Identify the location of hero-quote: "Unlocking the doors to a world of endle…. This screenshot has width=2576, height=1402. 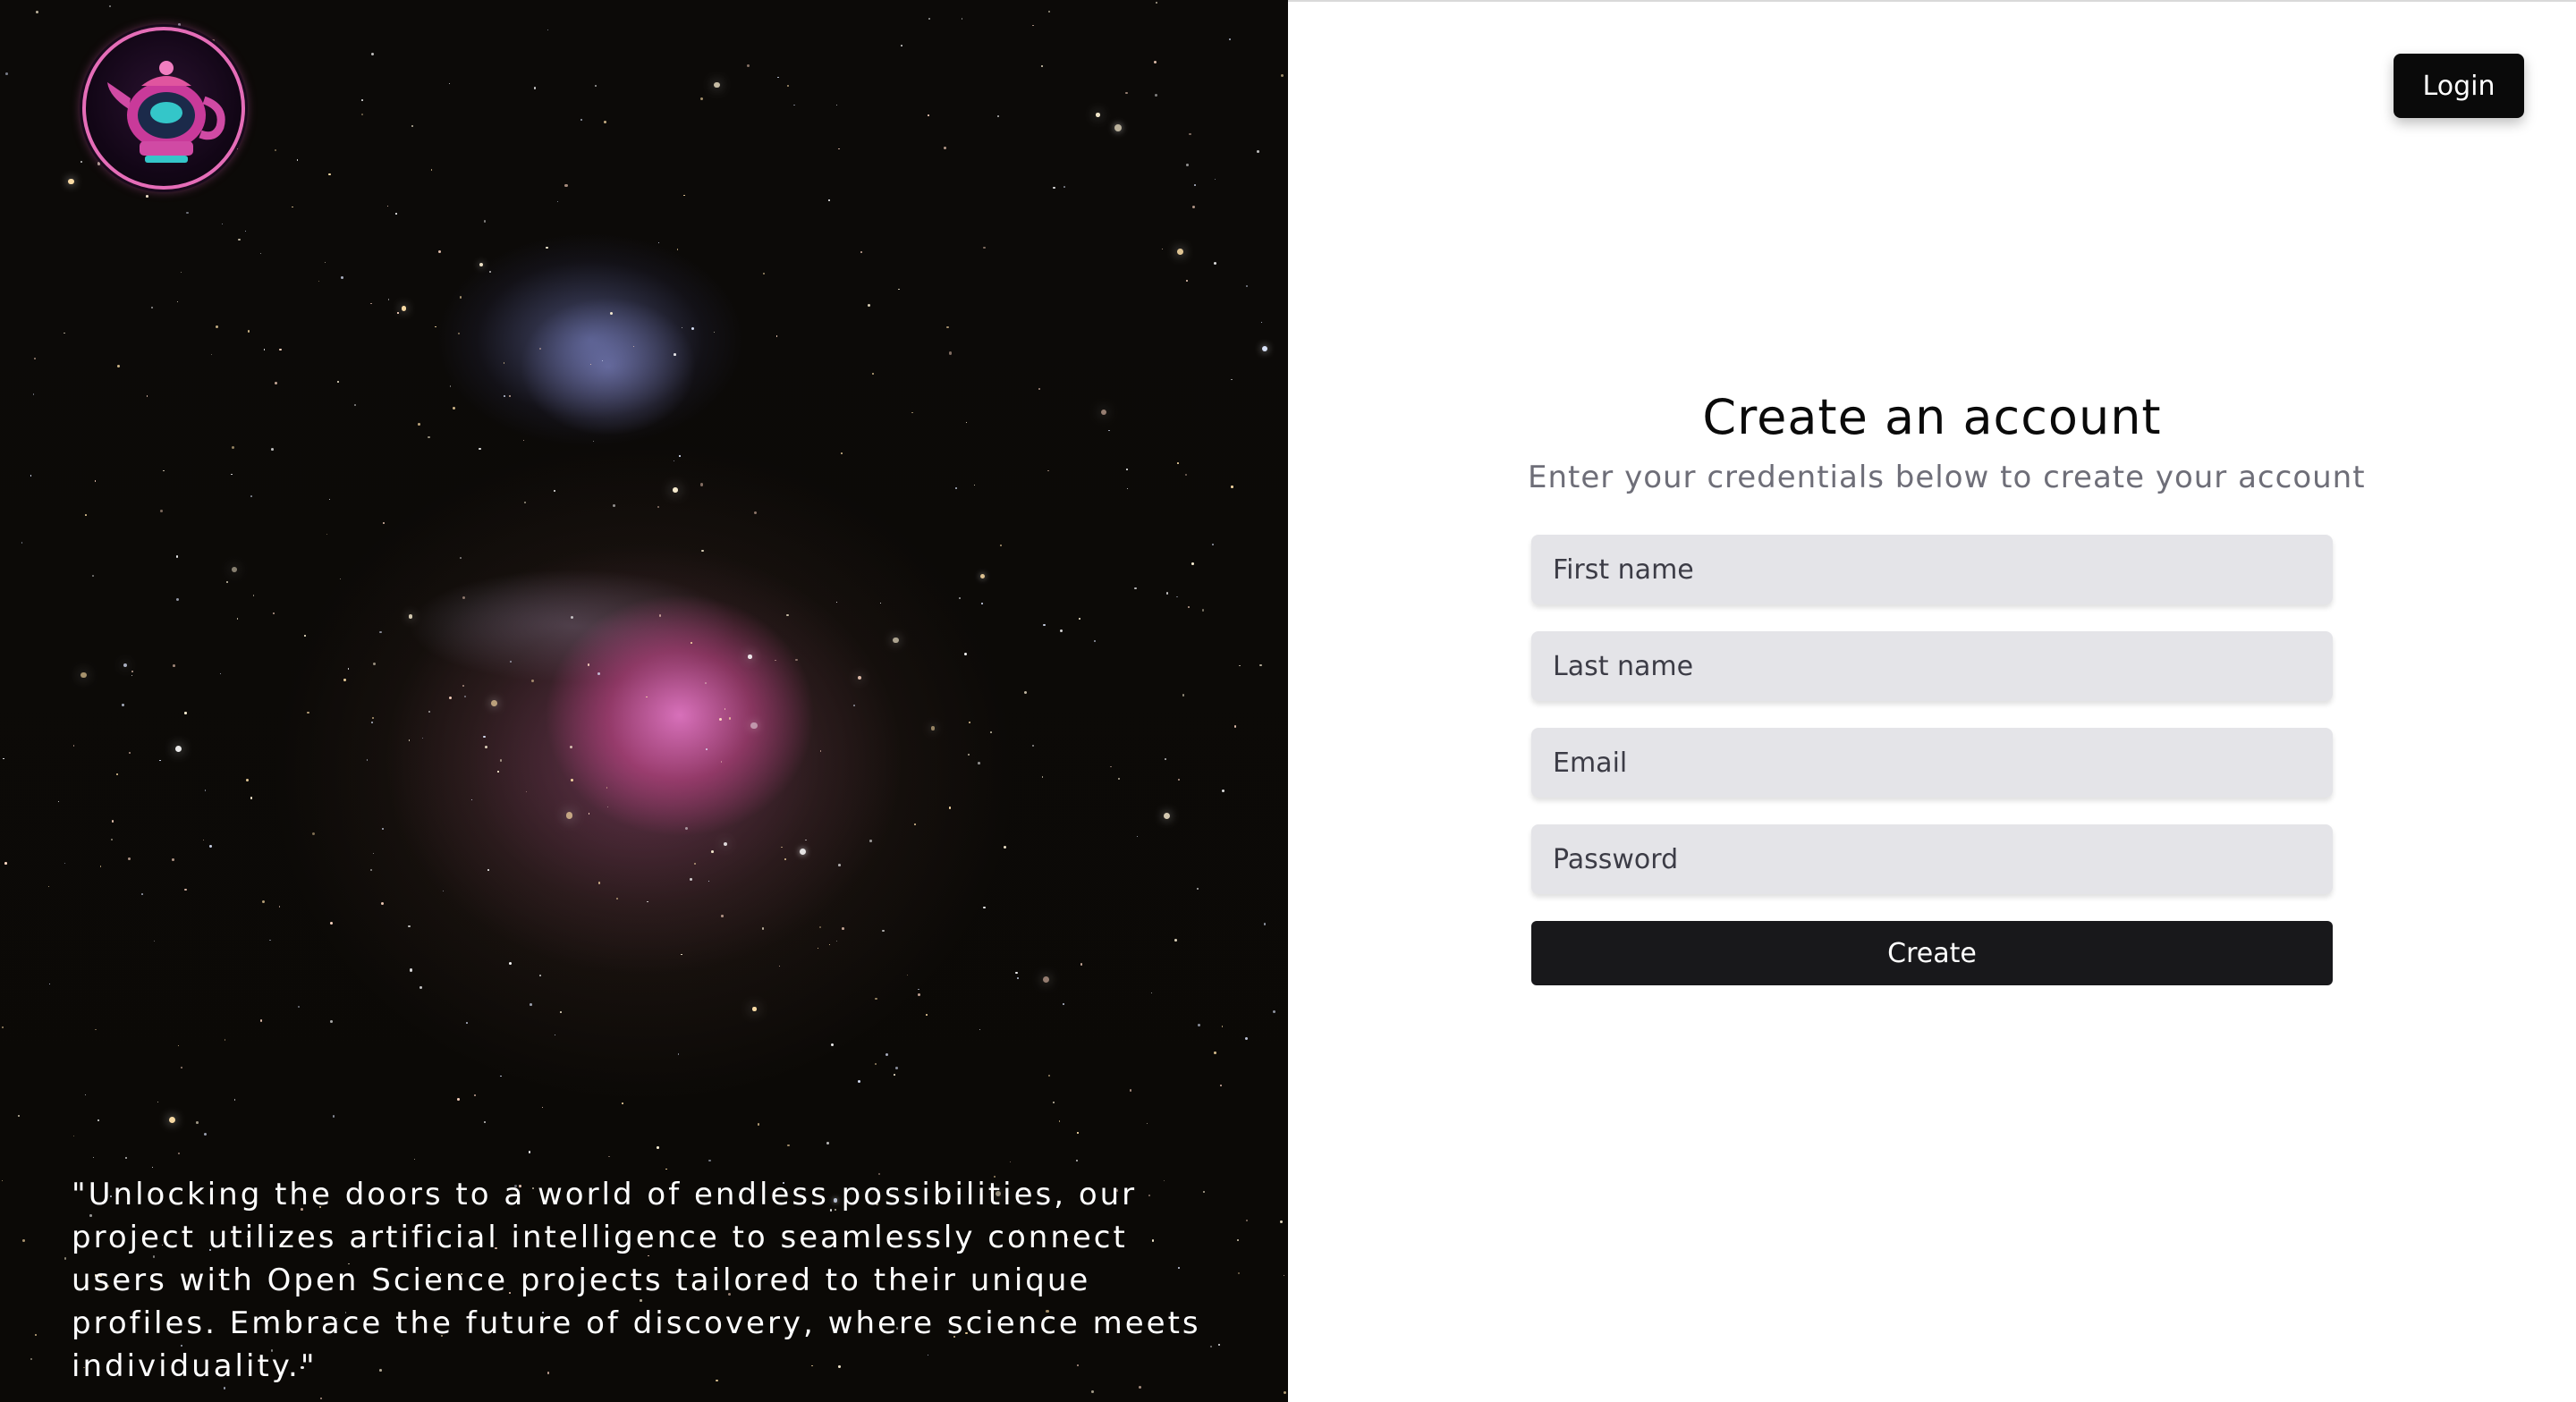
(636, 1280).